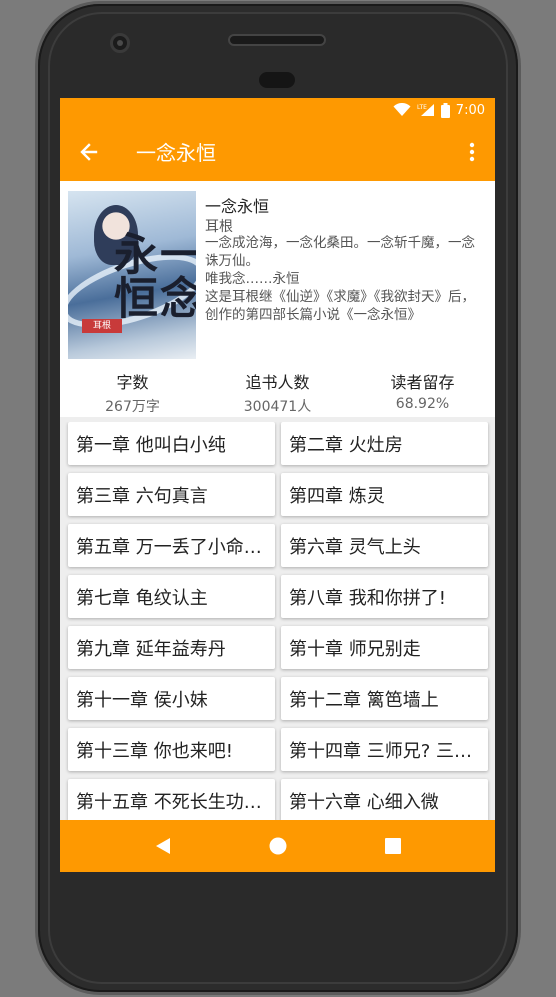 The image size is (556, 997). Describe the element at coordinates (402, 110) in the screenshot. I see `wifi-icon` at that location.